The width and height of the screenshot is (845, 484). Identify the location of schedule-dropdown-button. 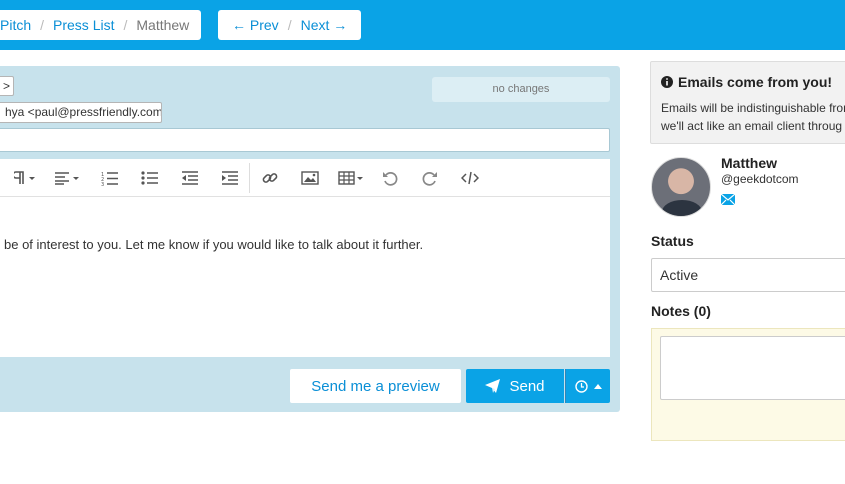
(587, 386).